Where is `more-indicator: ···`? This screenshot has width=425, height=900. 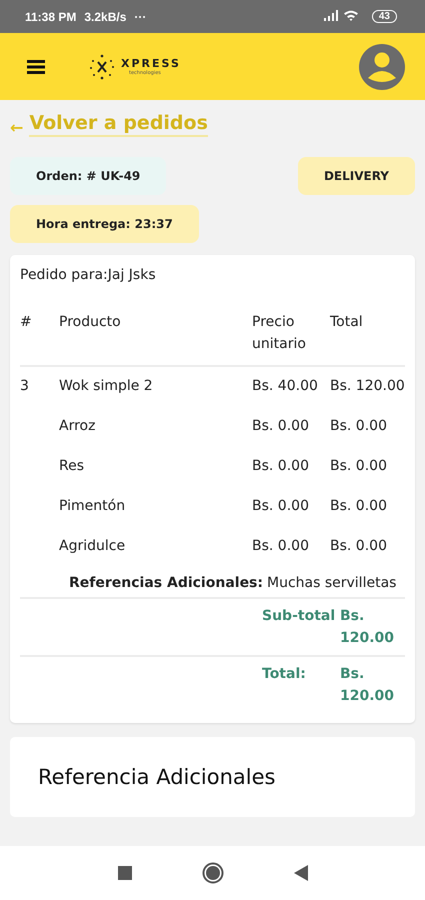 more-indicator: ··· is located at coordinates (140, 17).